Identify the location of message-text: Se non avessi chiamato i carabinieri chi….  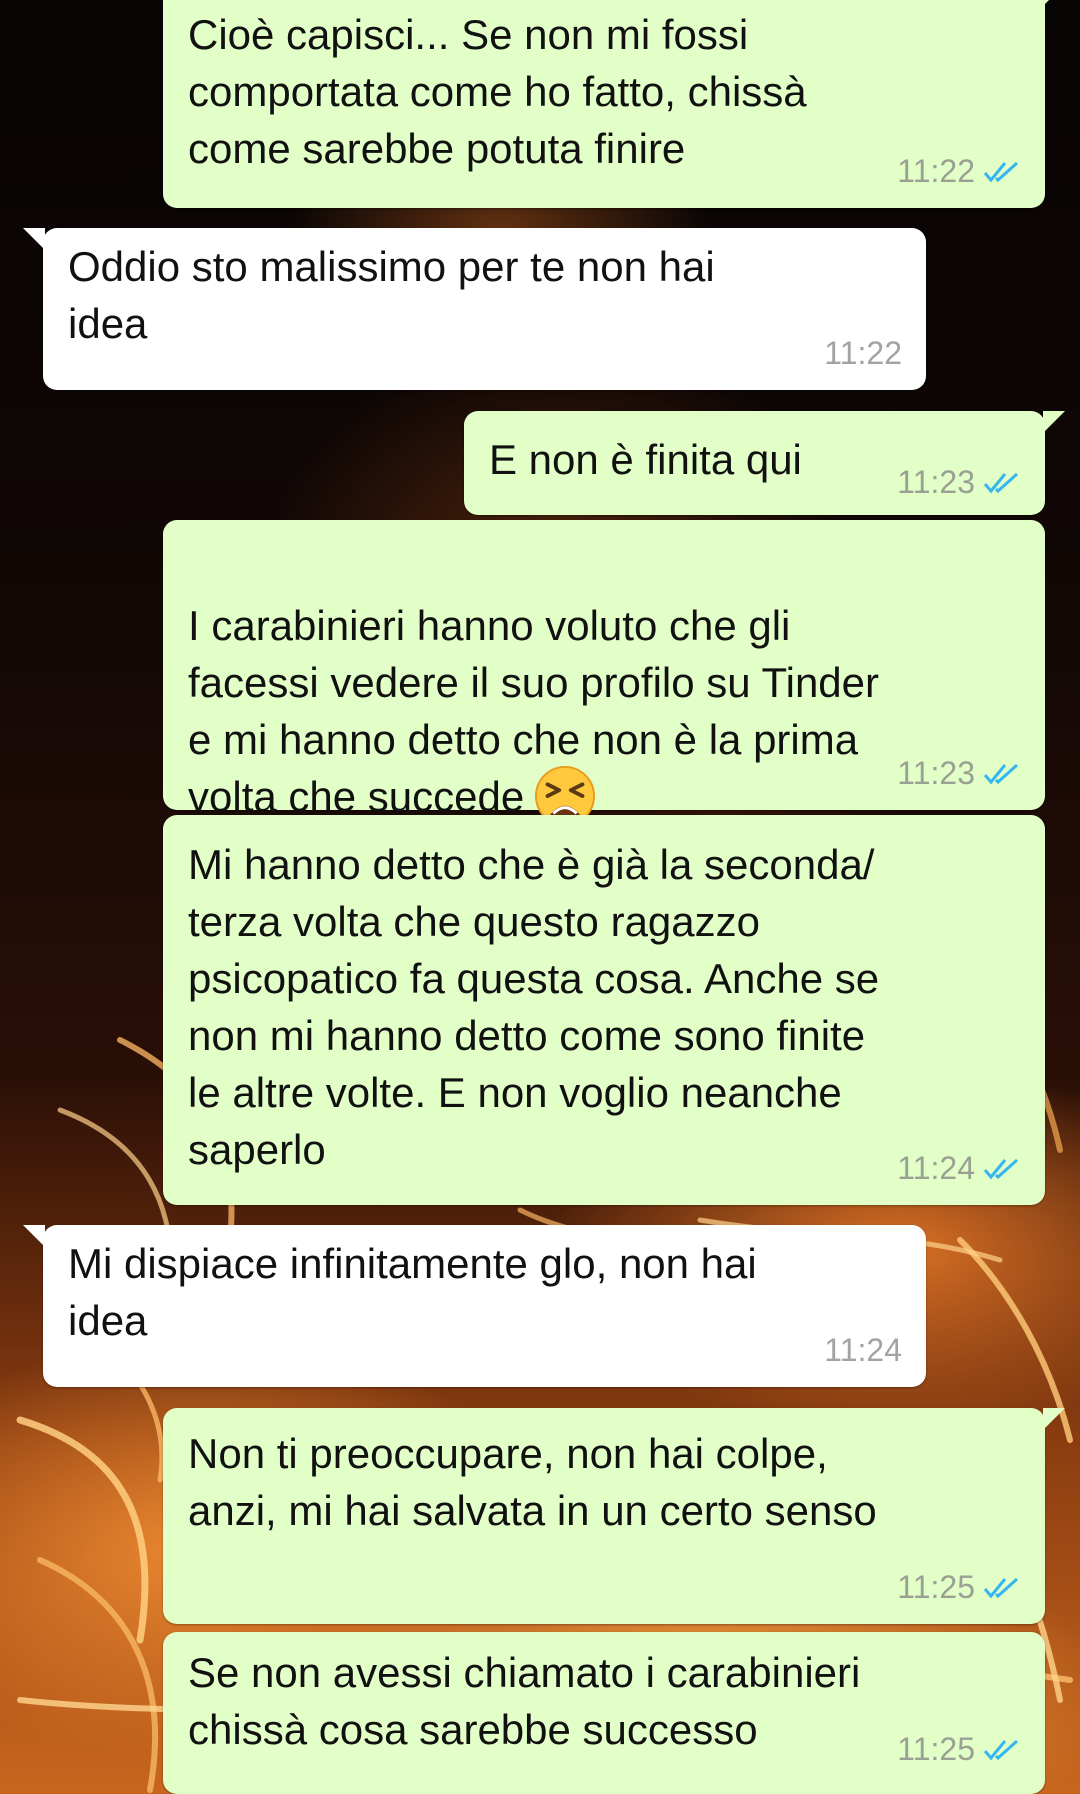
(524, 1701).